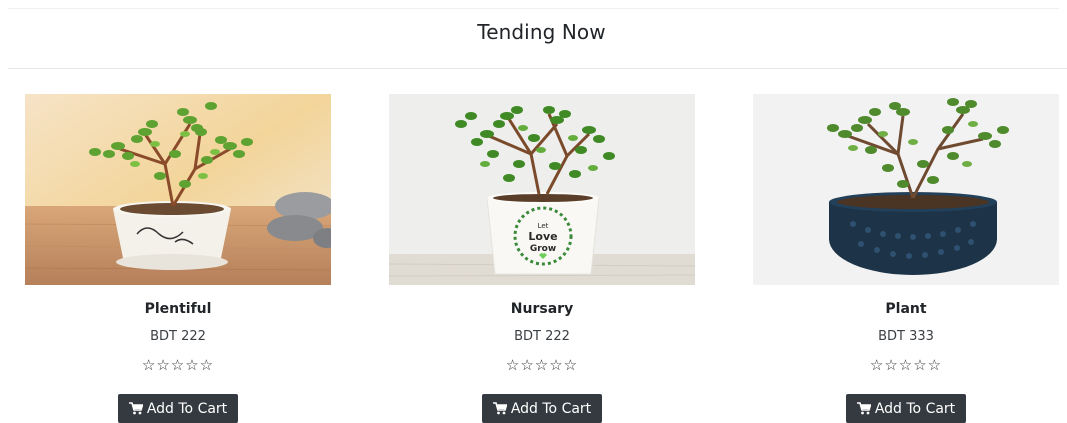 Image resolution: width=1067 pixels, height=423 pixels. Describe the element at coordinates (906, 336) in the screenshot. I see `product-price: BDT 333` at that location.